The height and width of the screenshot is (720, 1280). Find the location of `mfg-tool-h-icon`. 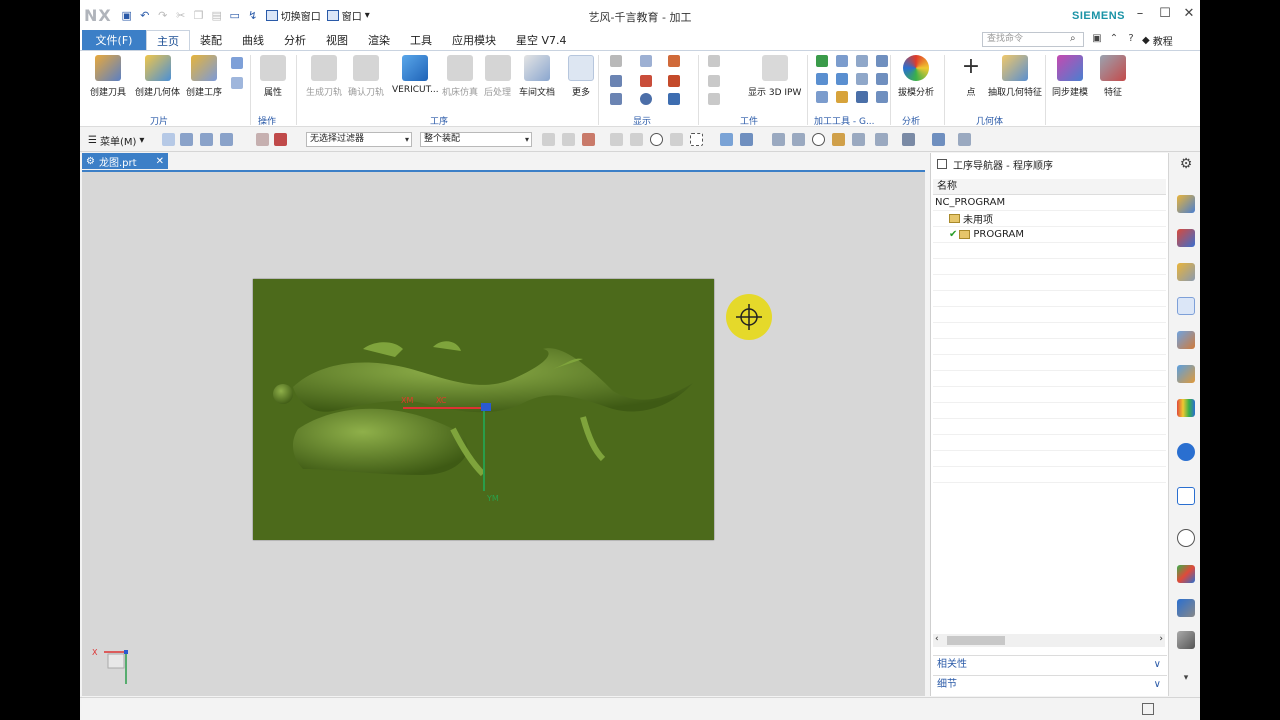

mfg-tool-h-icon is located at coordinates (862, 79).